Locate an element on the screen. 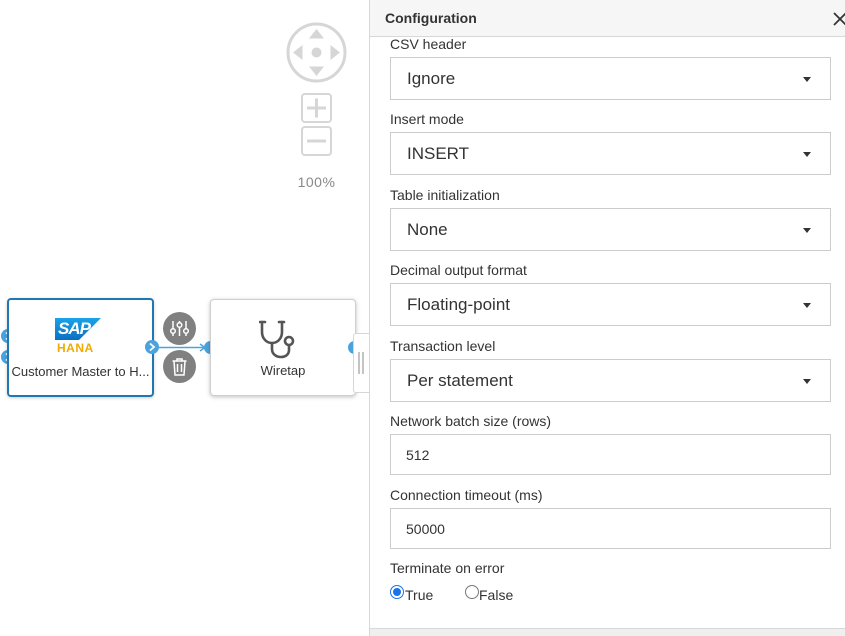 The height and width of the screenshot is (636, 845). table-init-select: None is located at coordinates (610, 229).